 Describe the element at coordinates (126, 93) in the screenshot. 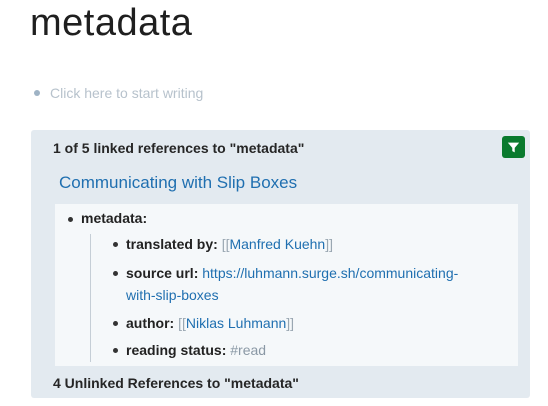

I see `empty-block-placeholder: Click here to start writing` at that location.